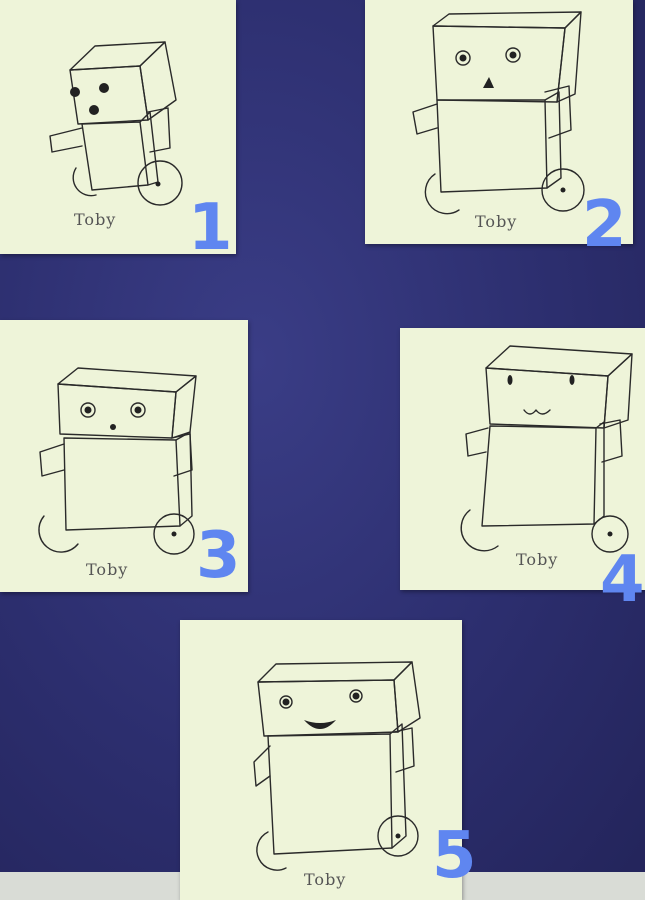 Image resolution: width=645 pixels, height=900 pixels. What do you see at coordinates (210, 228) in the screenshot?
I see `note-number-1: 1` at bounding box center [210, 228].